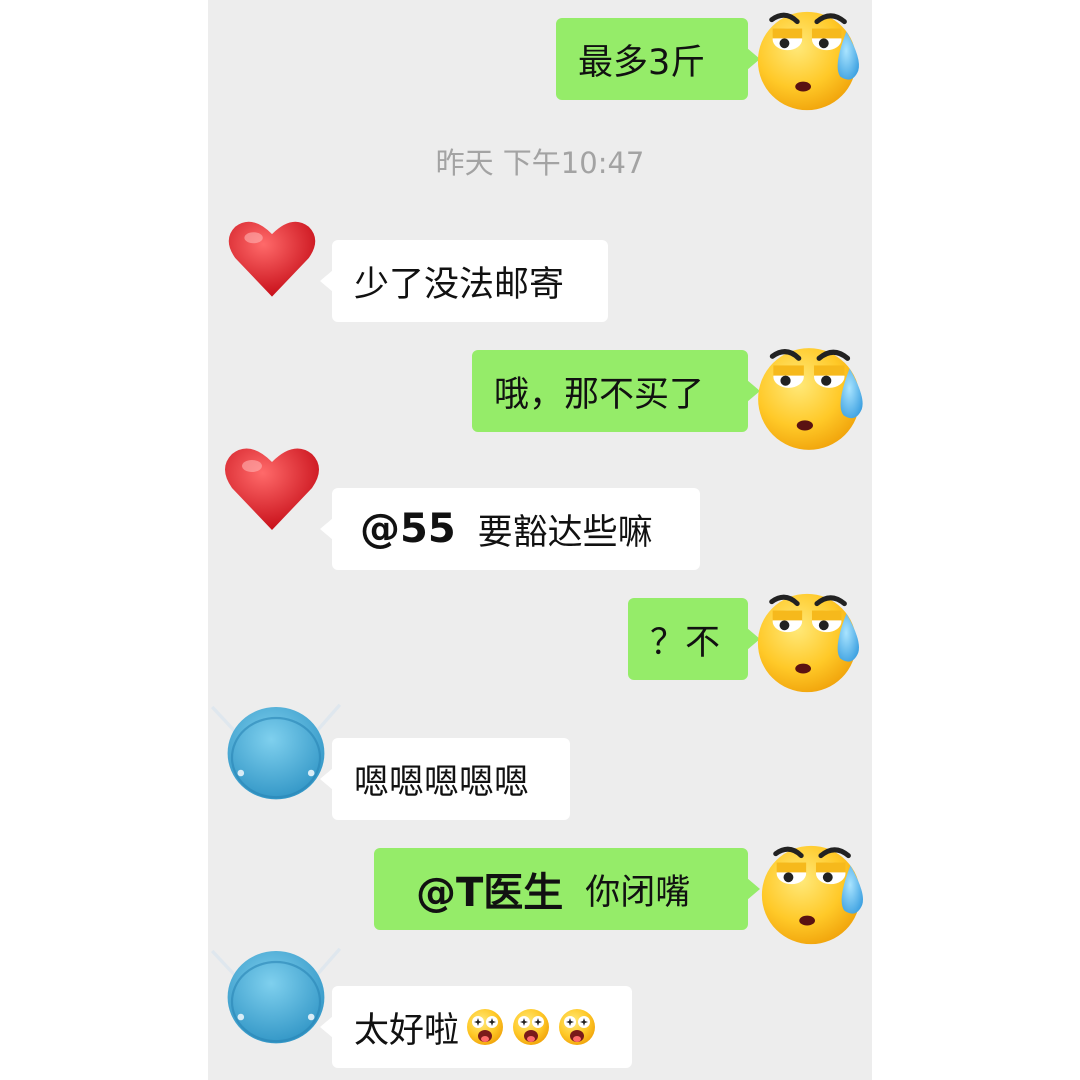  What do you see at coordinates (408, 529) in the screenshot?
I see `mention-tag: @55` at bounding box center [408, 529].